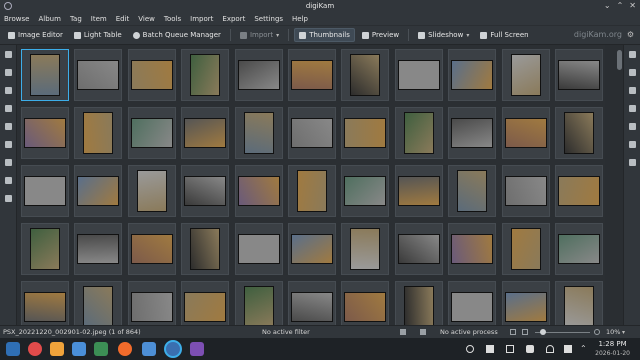 The height and width of the screenshot is (360, 640). Describe the element at coordinates (619, 60) in the screenshot. I see `scrollbar-handle` at that location.